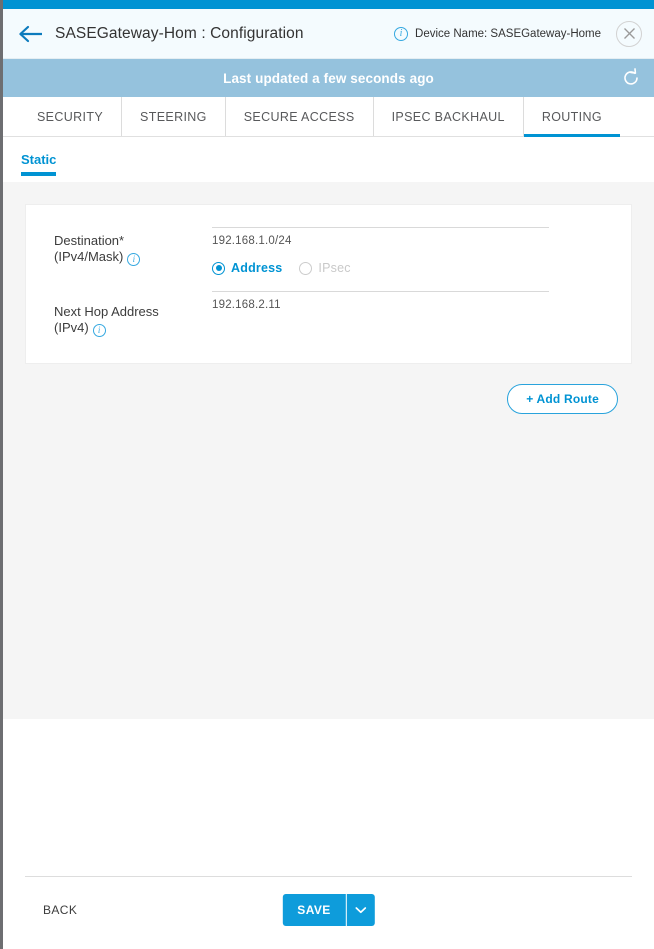  What do you see at coordinates (257, 268) in the screenshot?
I see `radio-label-address: Address` at bounding box center [257, 268].